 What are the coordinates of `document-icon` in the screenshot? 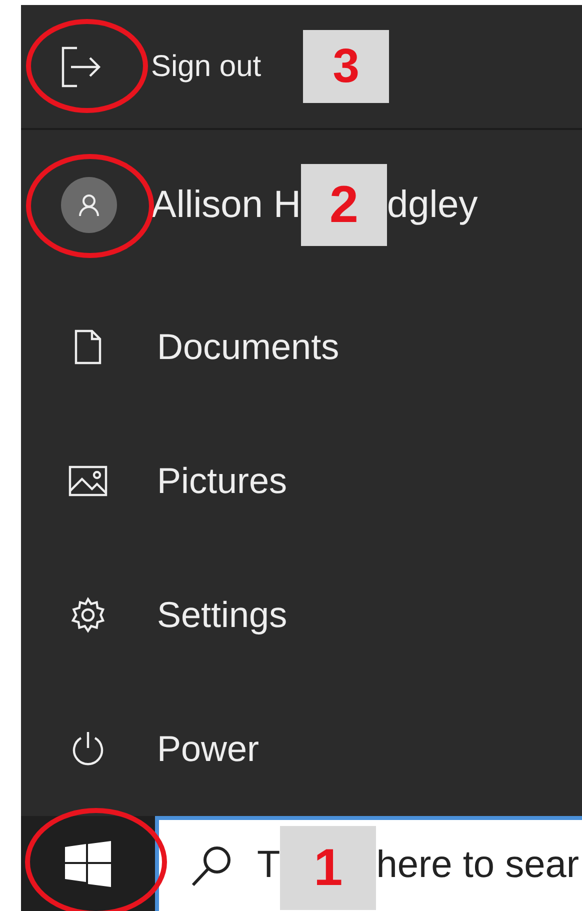 It's located at (88, 347).